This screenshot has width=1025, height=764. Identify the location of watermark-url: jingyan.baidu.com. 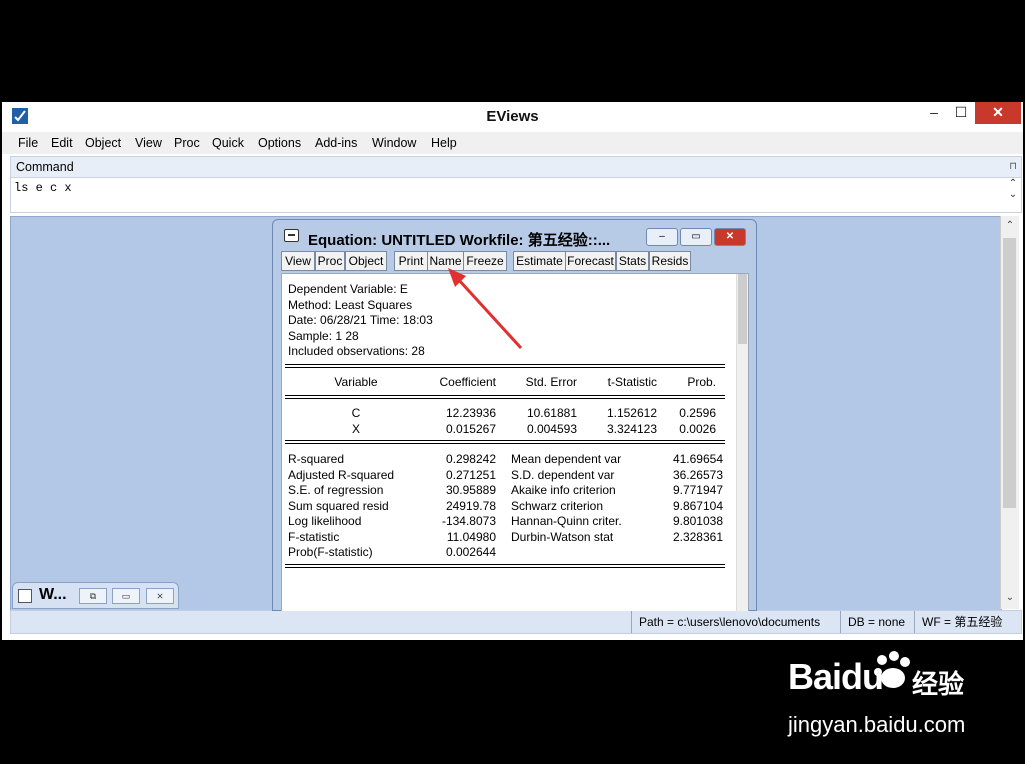
(877, 724).